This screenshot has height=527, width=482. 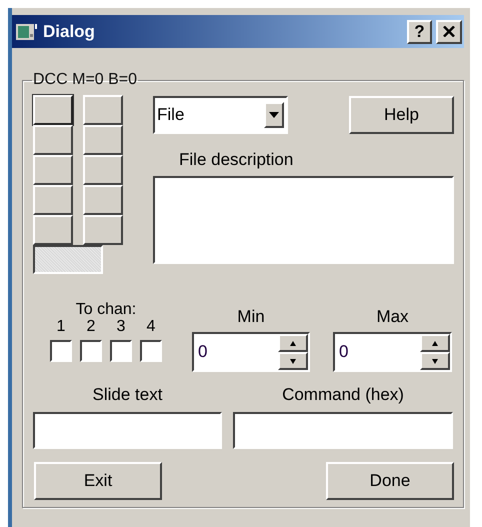 What do you see at coordinates (91, 327) in the screenshot?
I see `channel-number: 2` at bounding box center [91, 327].